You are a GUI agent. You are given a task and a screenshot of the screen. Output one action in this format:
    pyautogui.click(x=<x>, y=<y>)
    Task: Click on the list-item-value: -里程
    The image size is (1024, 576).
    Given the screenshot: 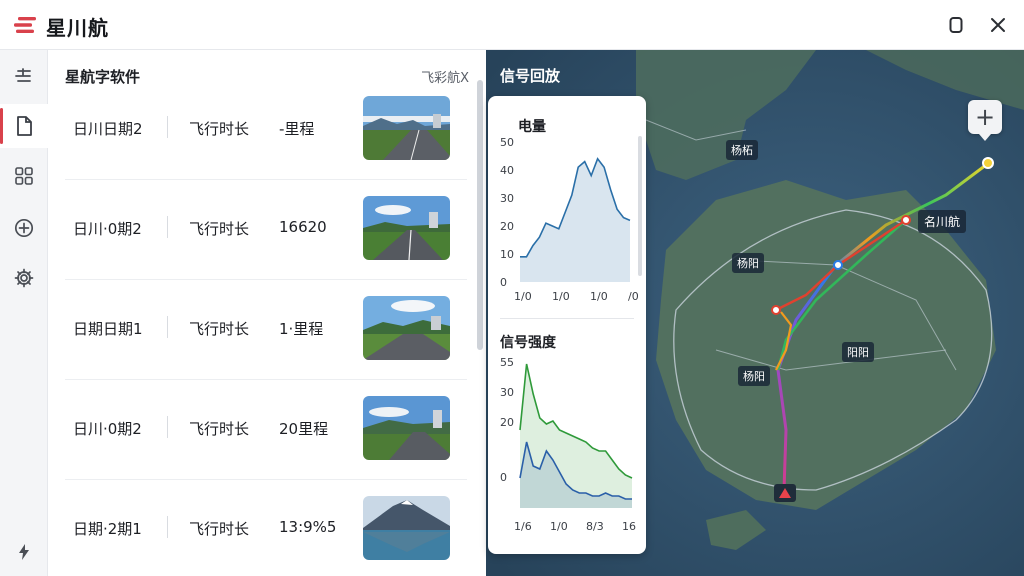 What is the action you would take?
    pyautogui.click(x=297, y=129)
    